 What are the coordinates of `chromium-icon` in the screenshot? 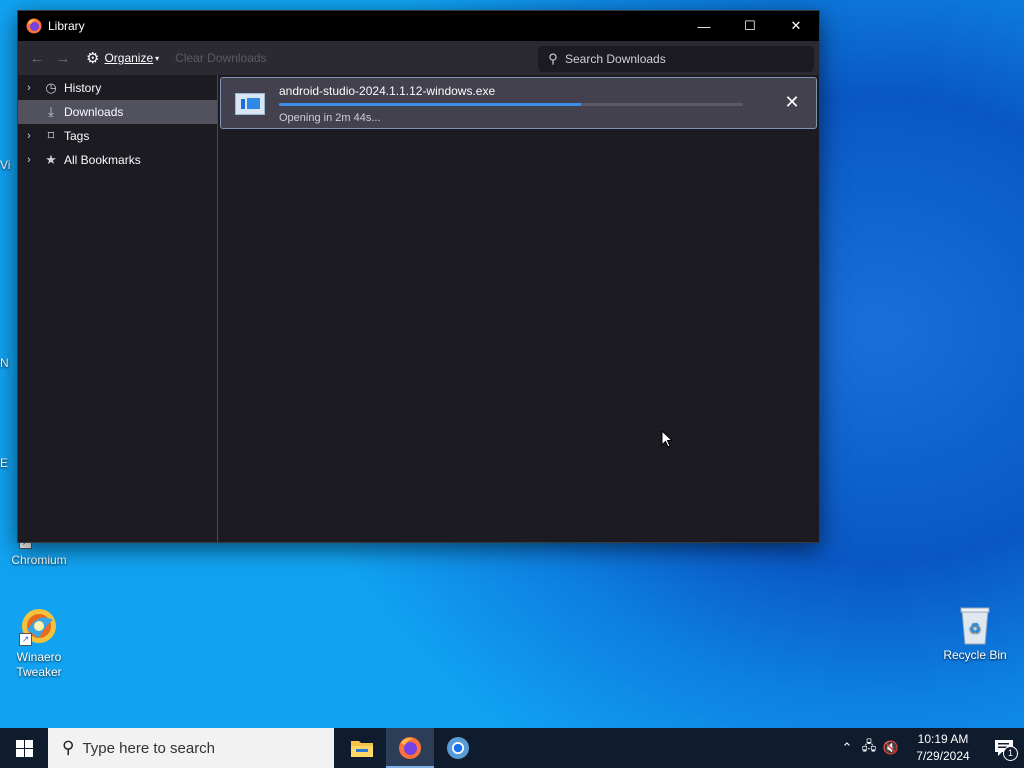 It's located at (458, 748).